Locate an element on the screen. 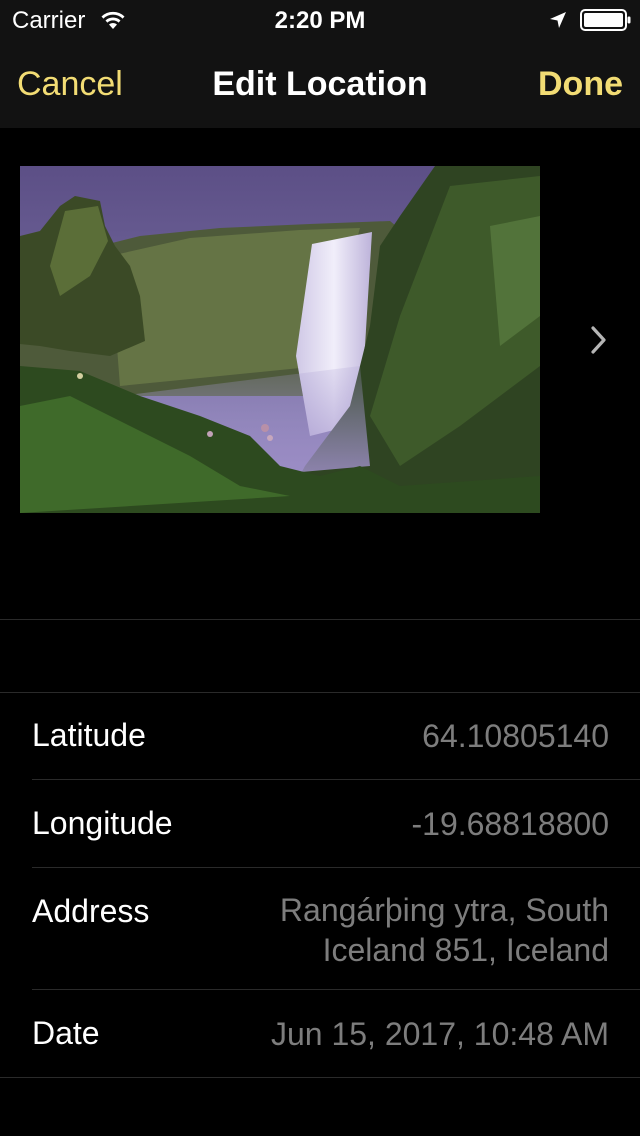  date-label: Date is located at coordinates (66, 1033).